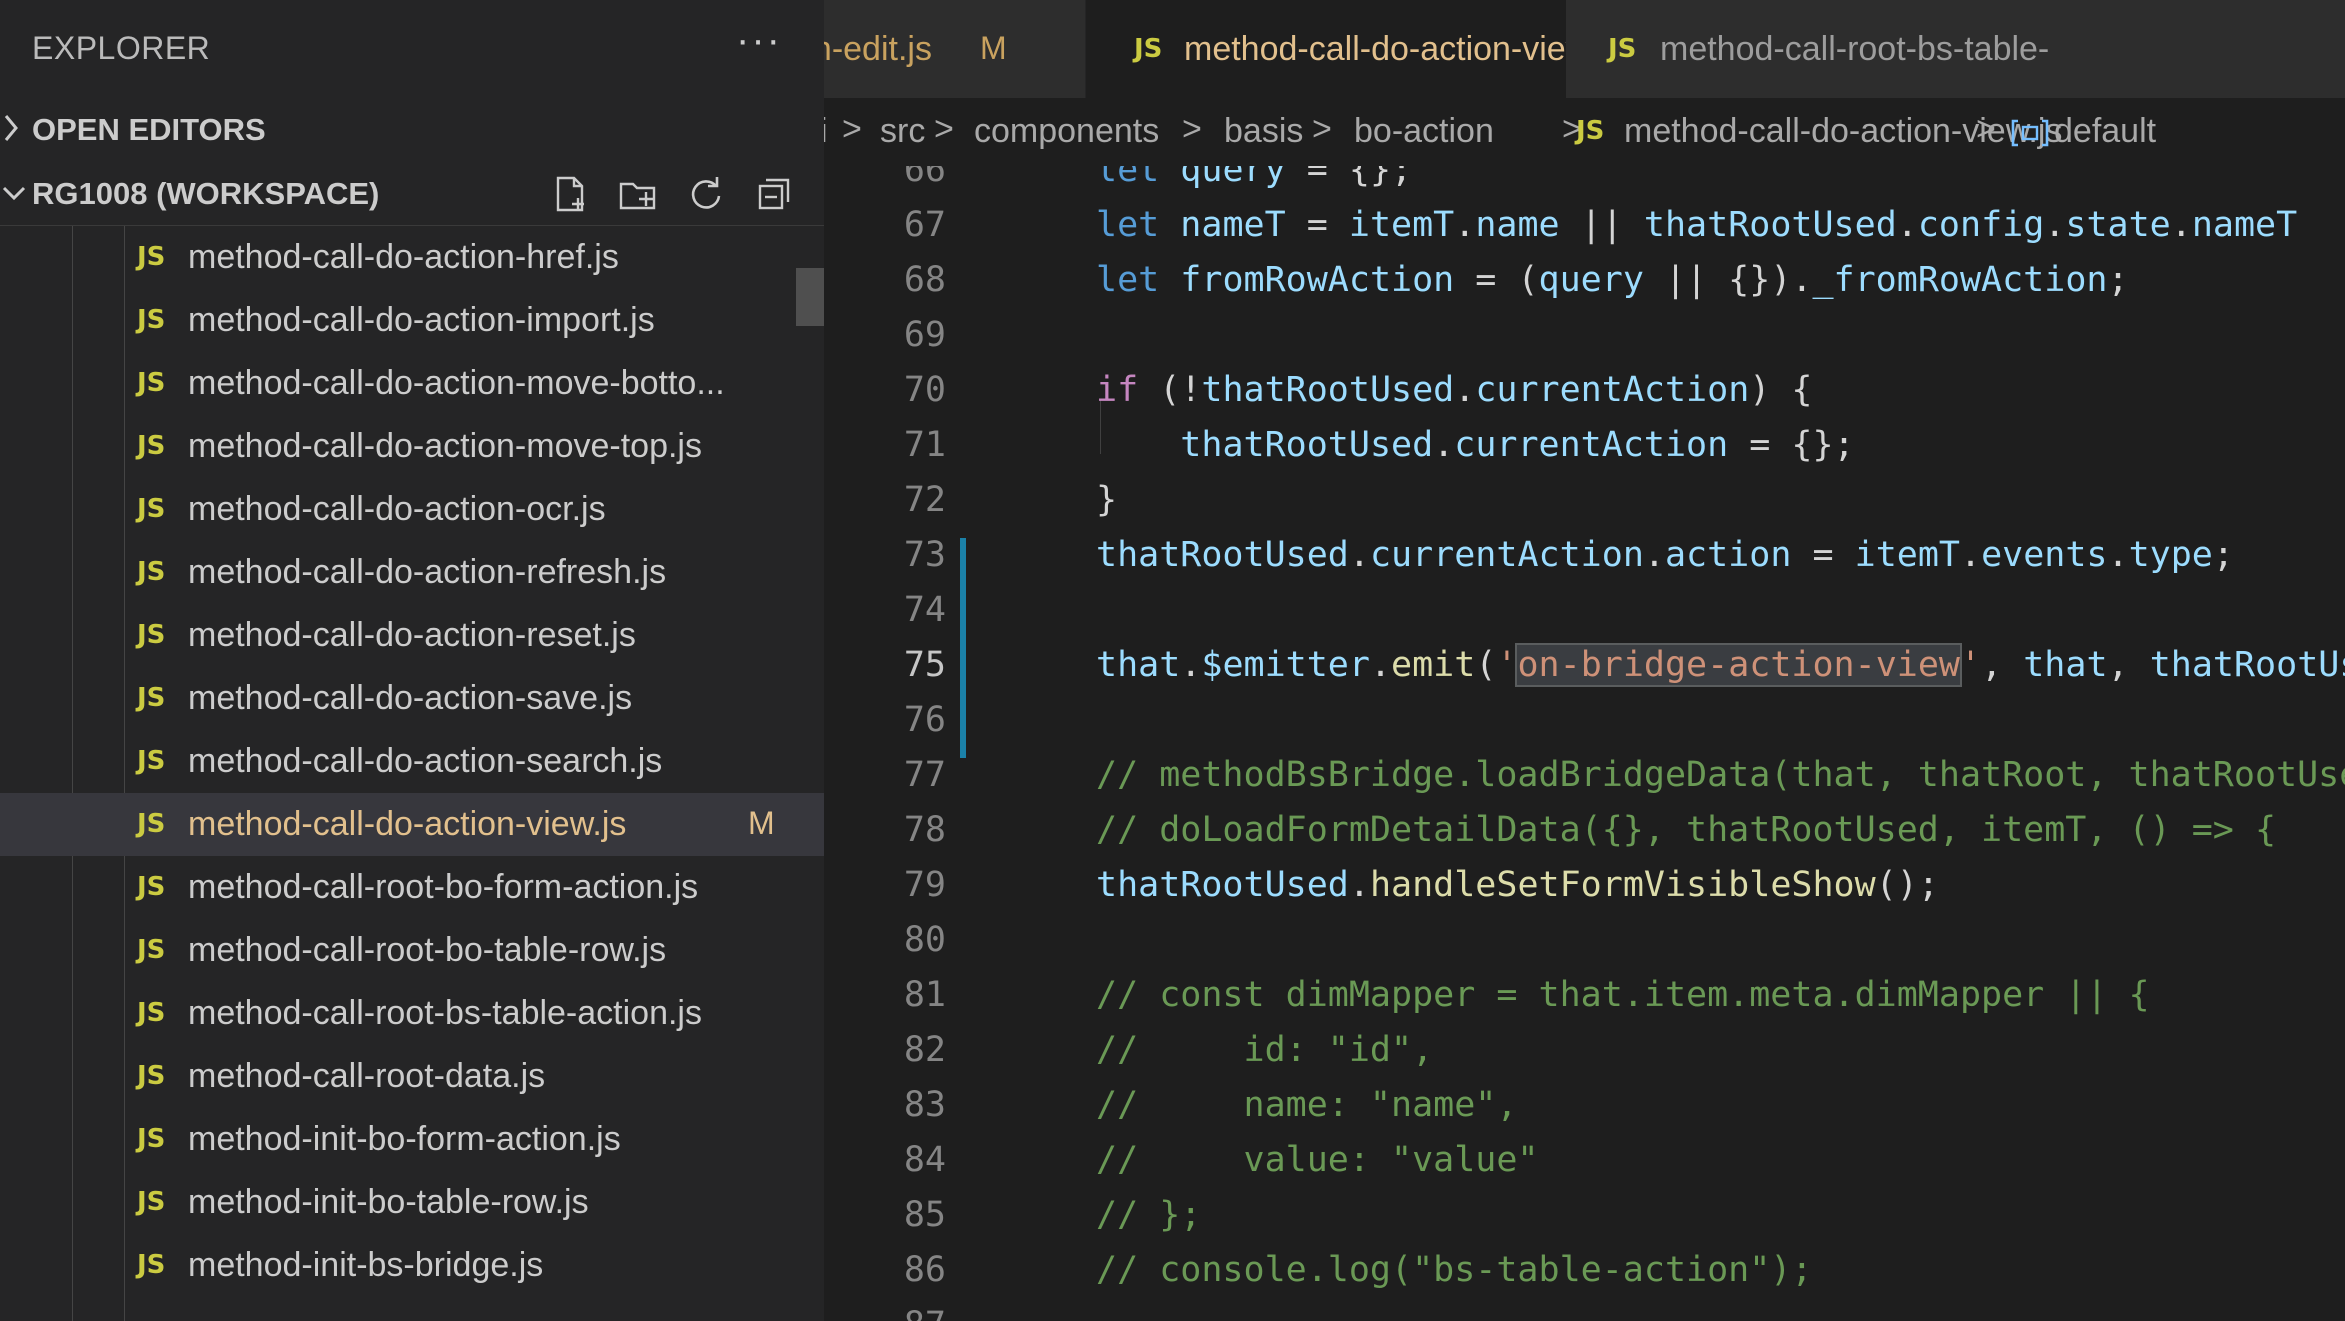 The image size is (2345, 1321). I want to click on file-tree-item: JS method-call-do-action-save.js, so click(412, 698).